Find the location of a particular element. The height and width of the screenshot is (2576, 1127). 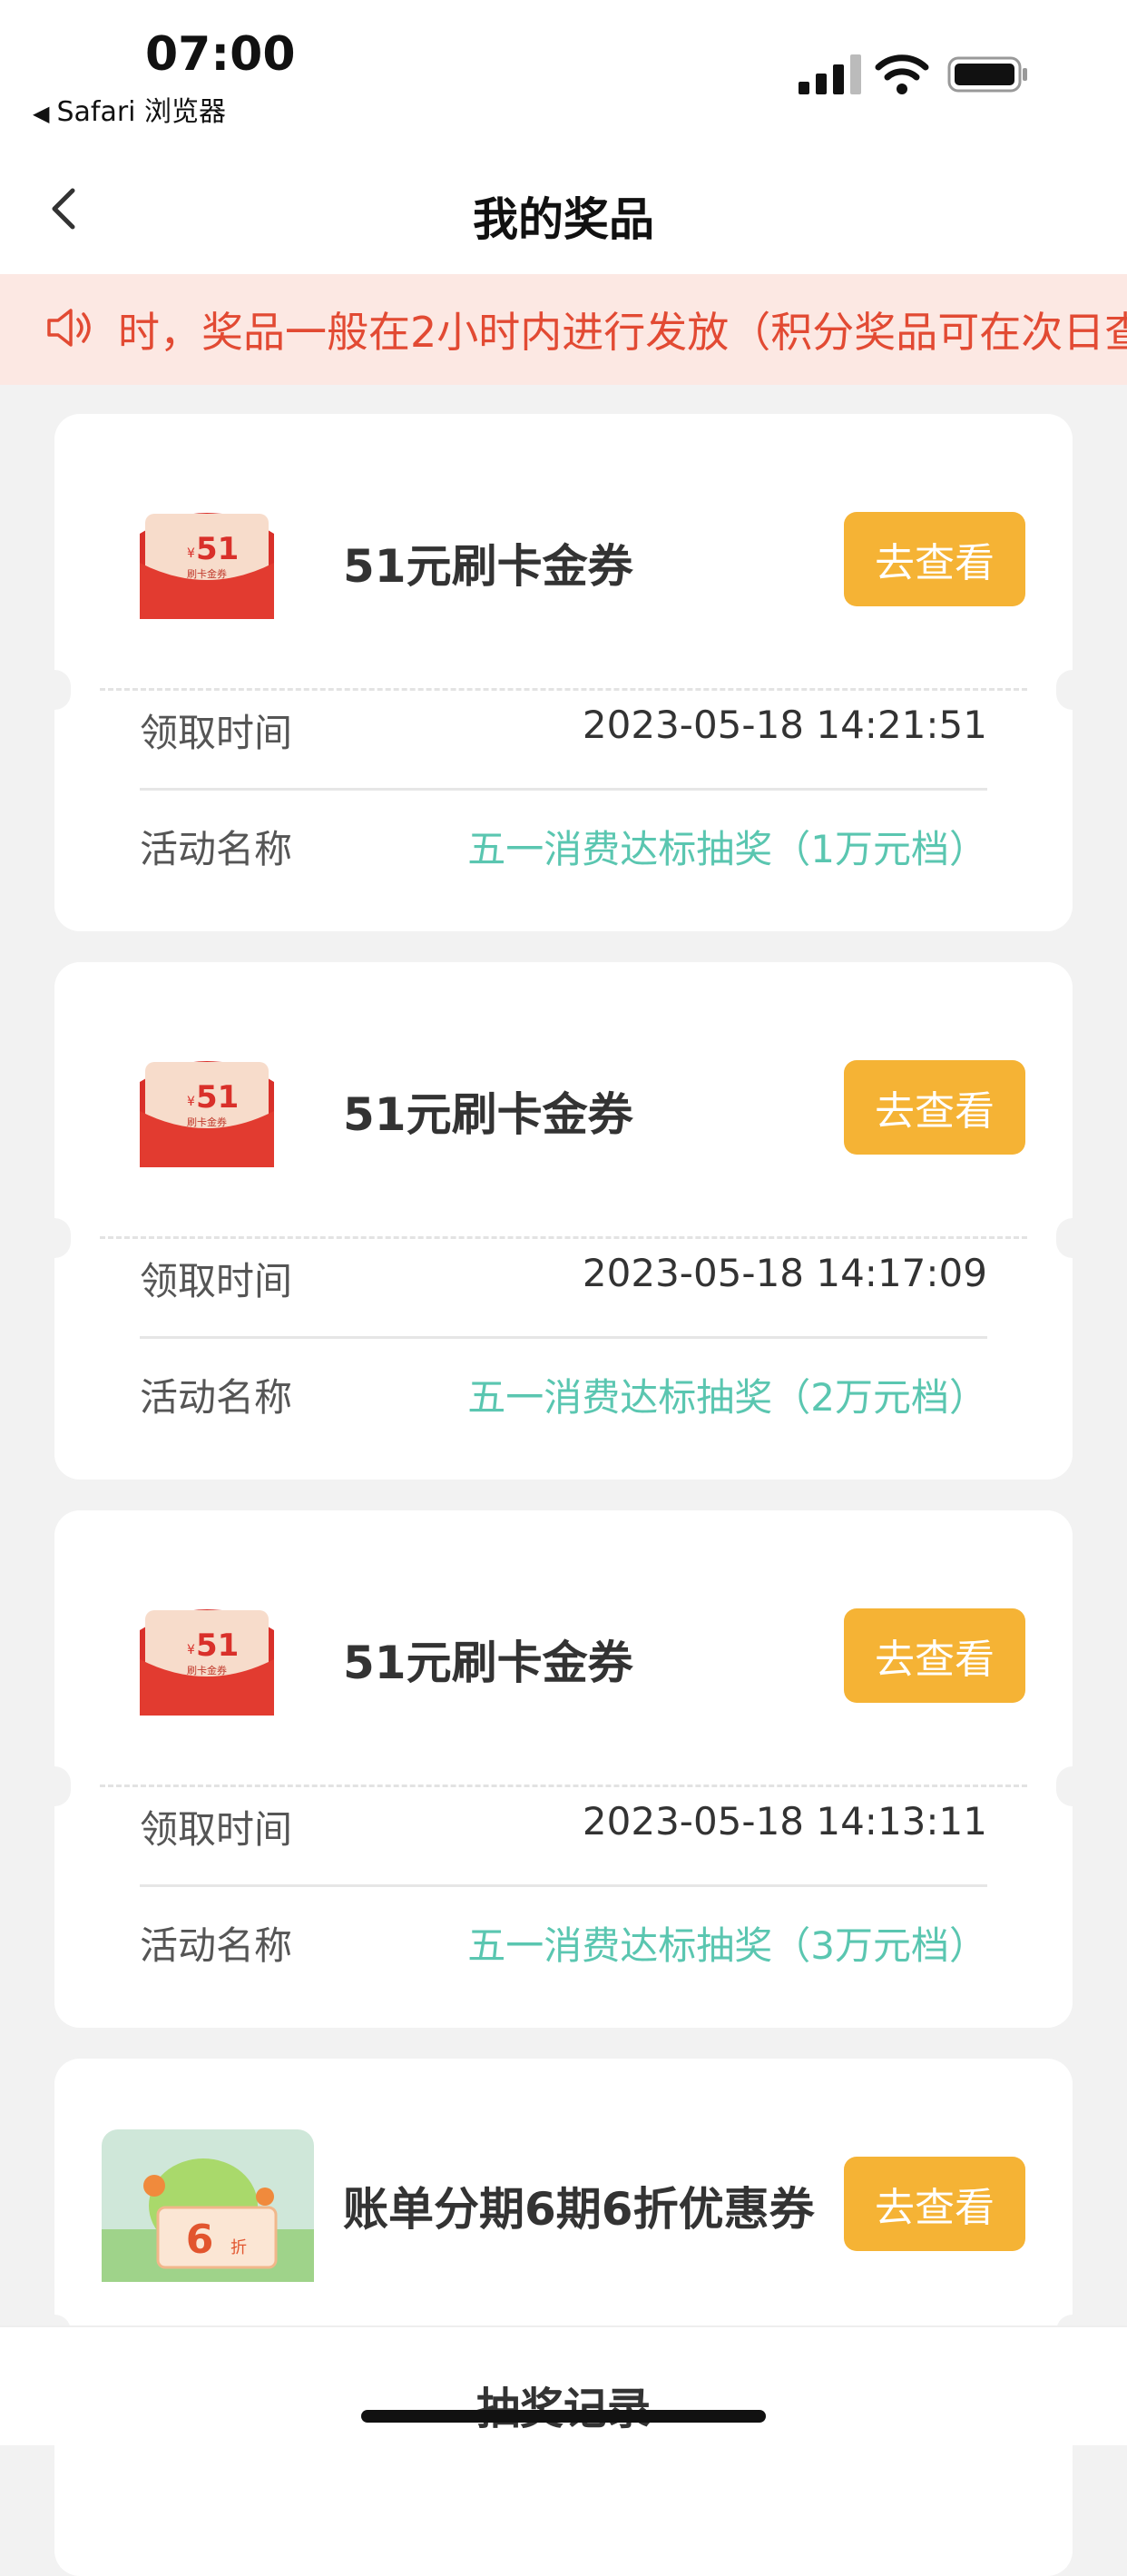

notice-banner: 时，奖品一般在2小时内进行发放（积分奖品可在次日查 is located at coordinates (563, 329).